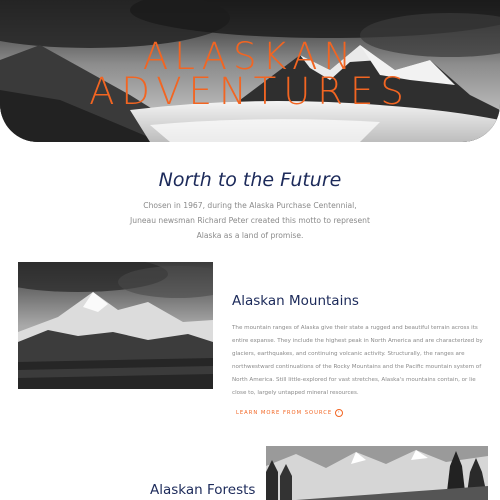 The image size is (500, 500). What do you see at coordinates (339, 413) in the screenshot?
I see `arrow-right-circle-icon: ›` at bounding box center [339, 413].